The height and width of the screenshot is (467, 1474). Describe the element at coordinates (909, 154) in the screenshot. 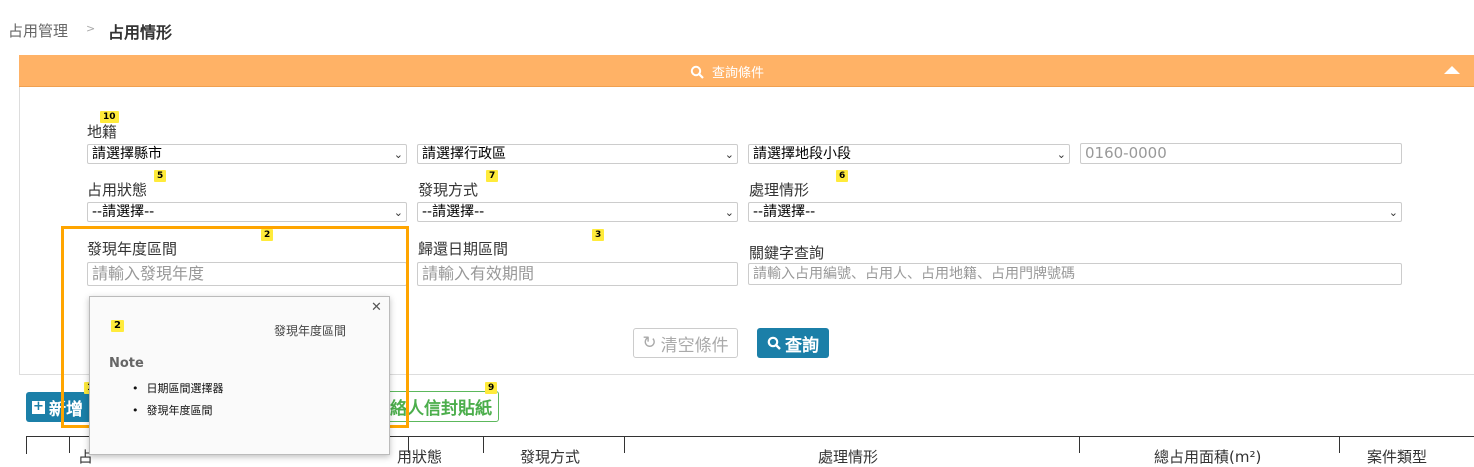

I see `section-select: 請選擇地段小段 ⌄` at that location.